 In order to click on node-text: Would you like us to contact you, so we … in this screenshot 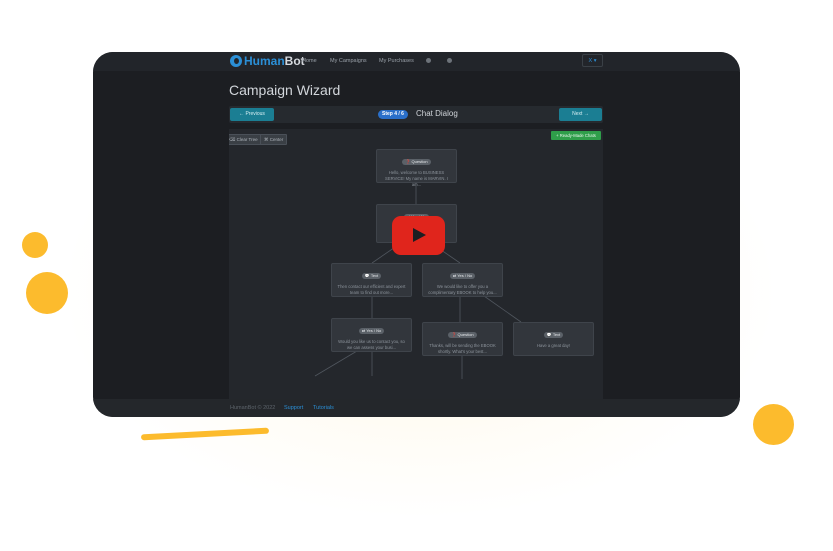, I will do `click(371, 344)`.